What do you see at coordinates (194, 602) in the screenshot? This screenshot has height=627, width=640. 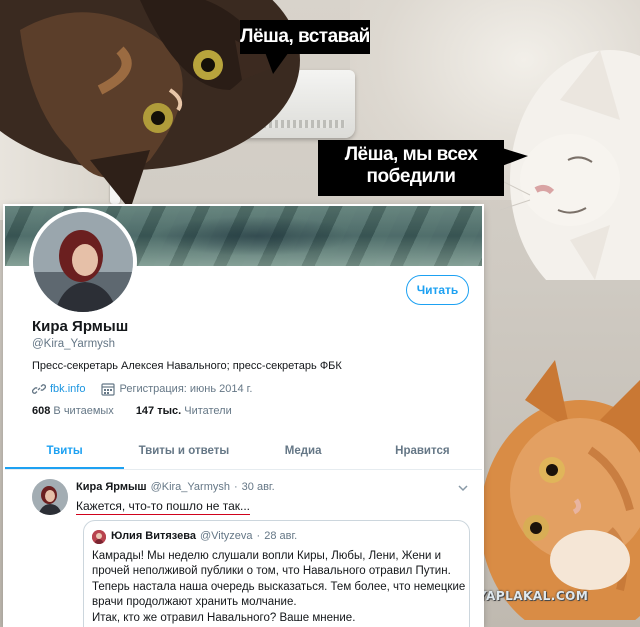 I see `quoted-text-line: врачи продолжают хранить молчание.` at bounding box center [194, 602].